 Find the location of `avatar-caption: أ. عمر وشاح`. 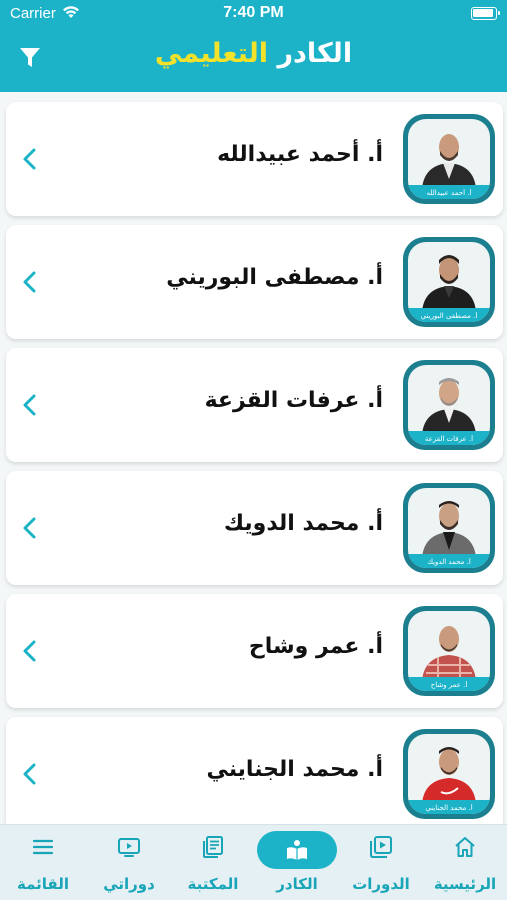

avatar-caption: أ. عمر وشاح is located at coordinates (449, 685).